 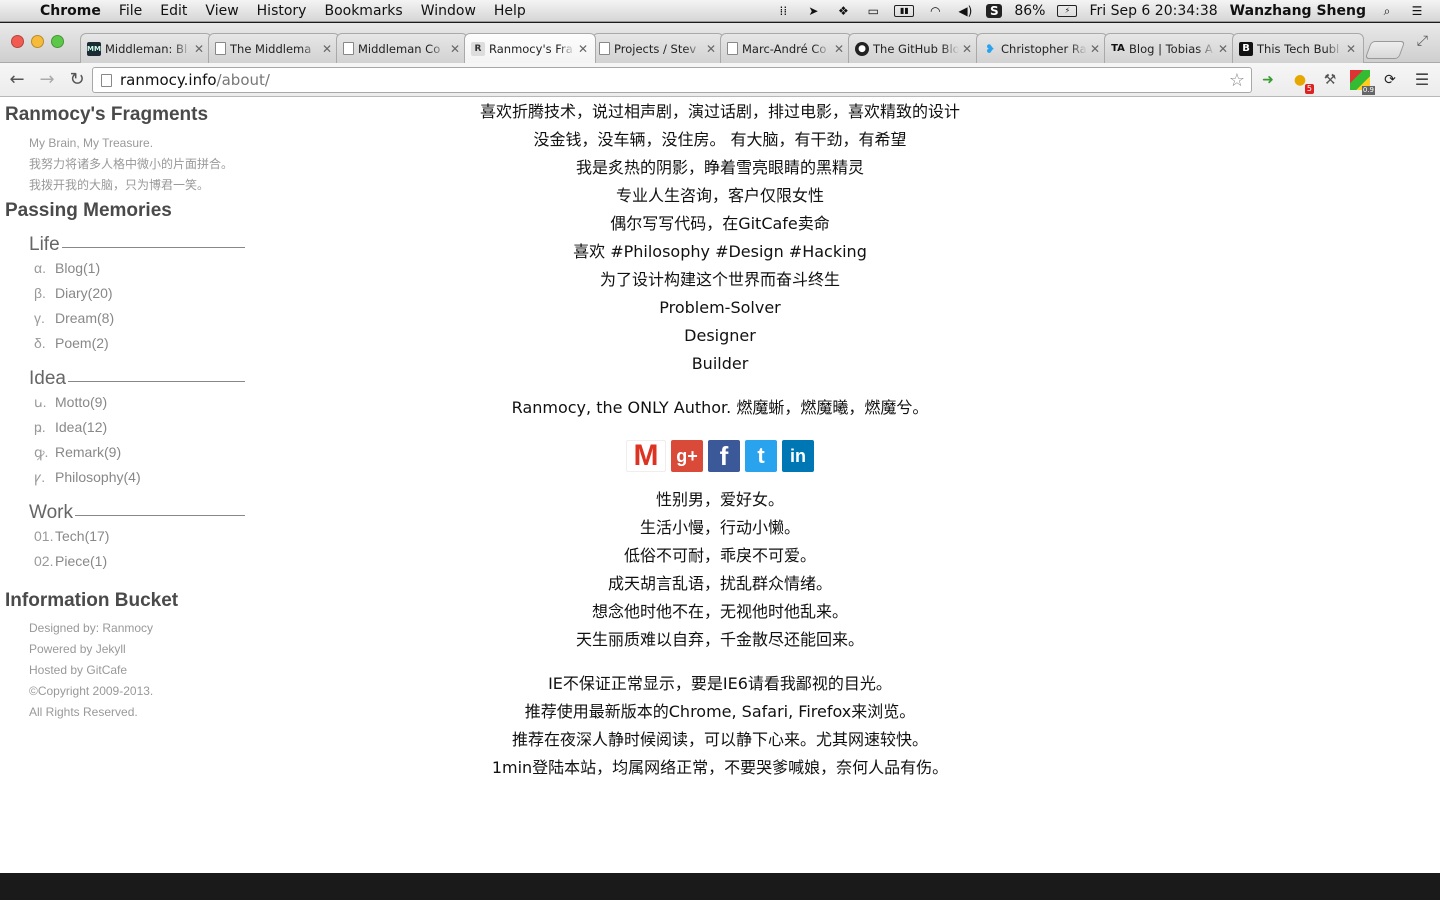 I want to click on new-tab-button, so click(x=1385, y=50).